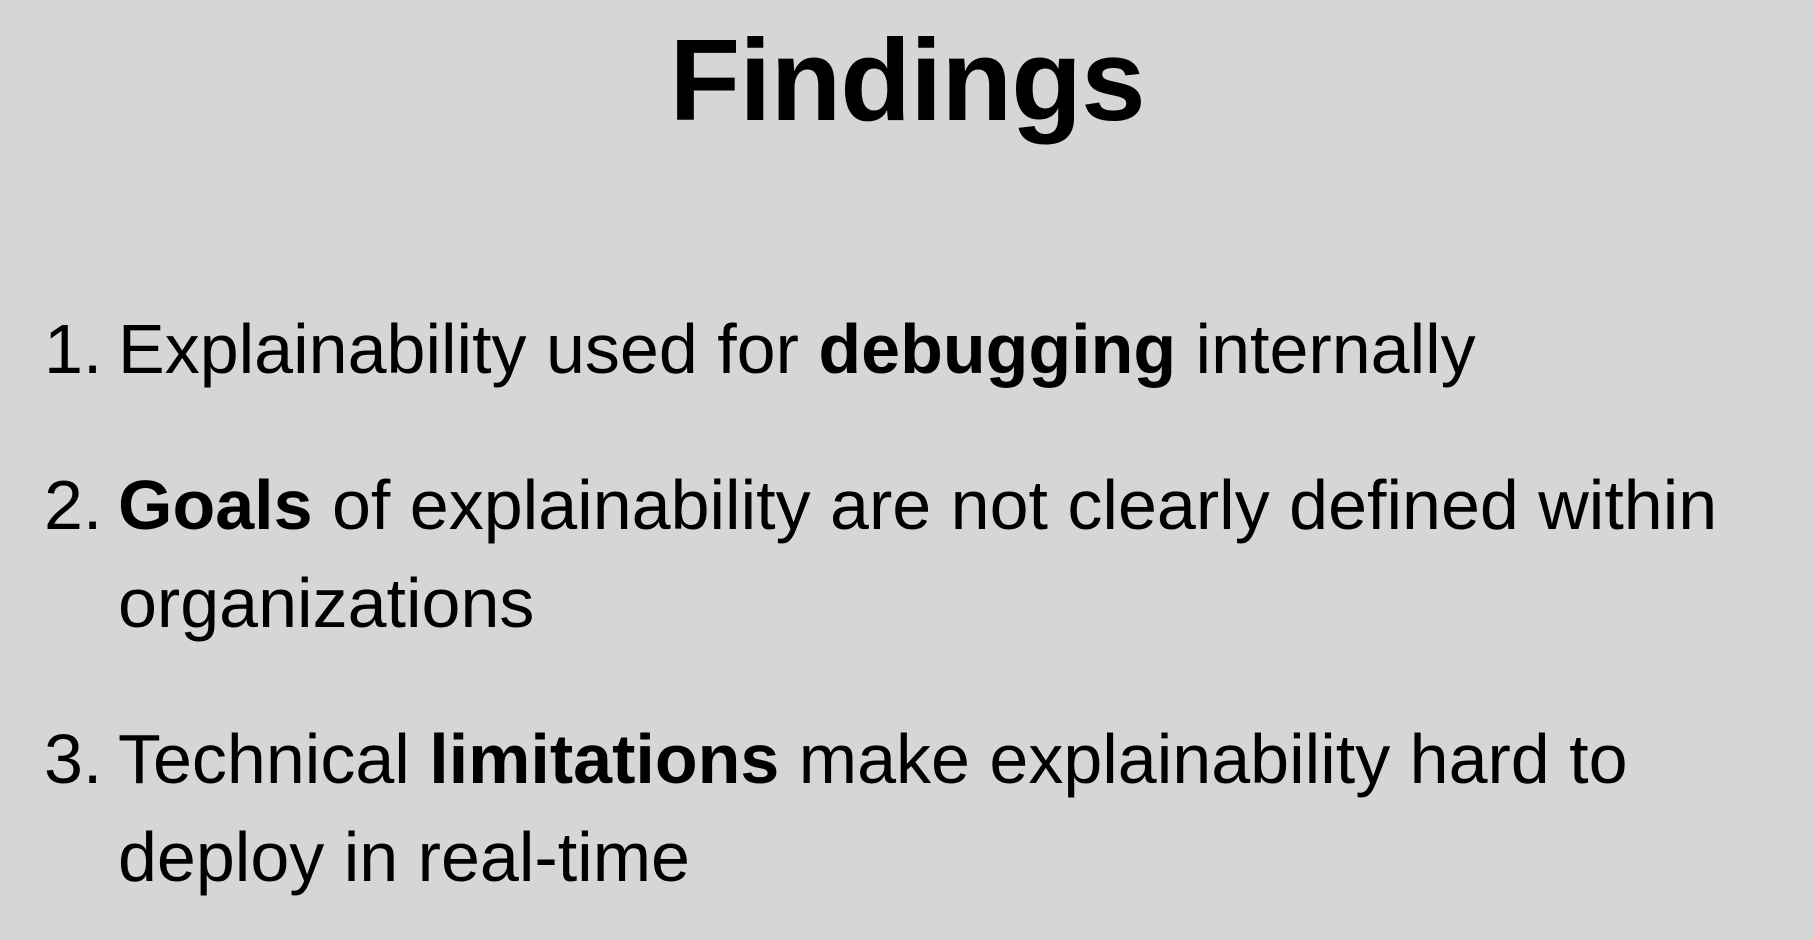 The image size is (1814, 940). What do you see at coordinates (215, 505) in the screenshot?
I see `finding-emphasis: Goals` at bounding box center [215, 505].